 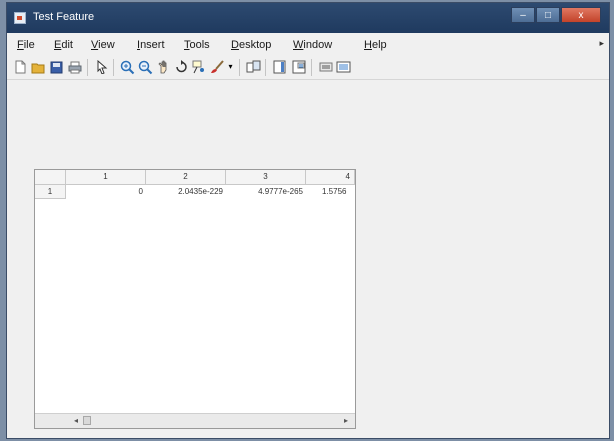 I want to click on pointer-icon, so click(x=101, y=67).